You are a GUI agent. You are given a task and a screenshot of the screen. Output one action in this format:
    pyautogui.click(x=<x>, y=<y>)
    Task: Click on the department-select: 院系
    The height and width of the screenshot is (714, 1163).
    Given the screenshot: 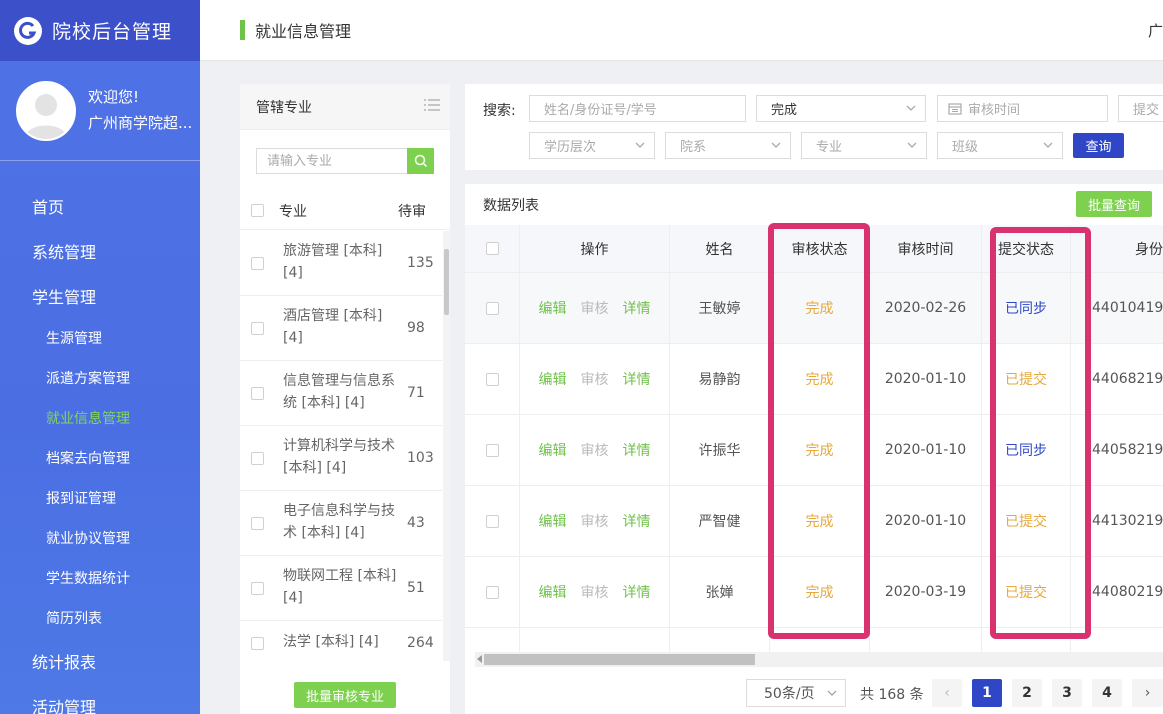 What is the action you would take?
    pyautogui.click(x=728, y=145)
    